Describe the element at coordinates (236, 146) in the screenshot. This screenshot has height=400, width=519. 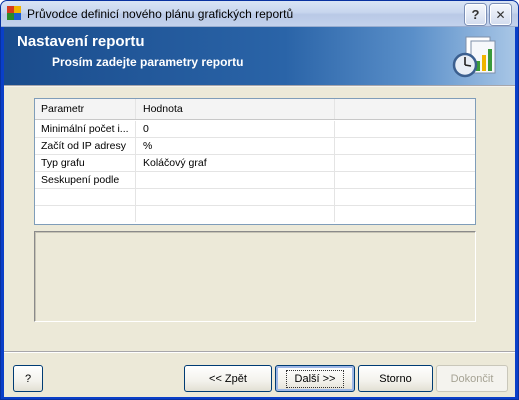
I see `param-value-cell: %` at that location.